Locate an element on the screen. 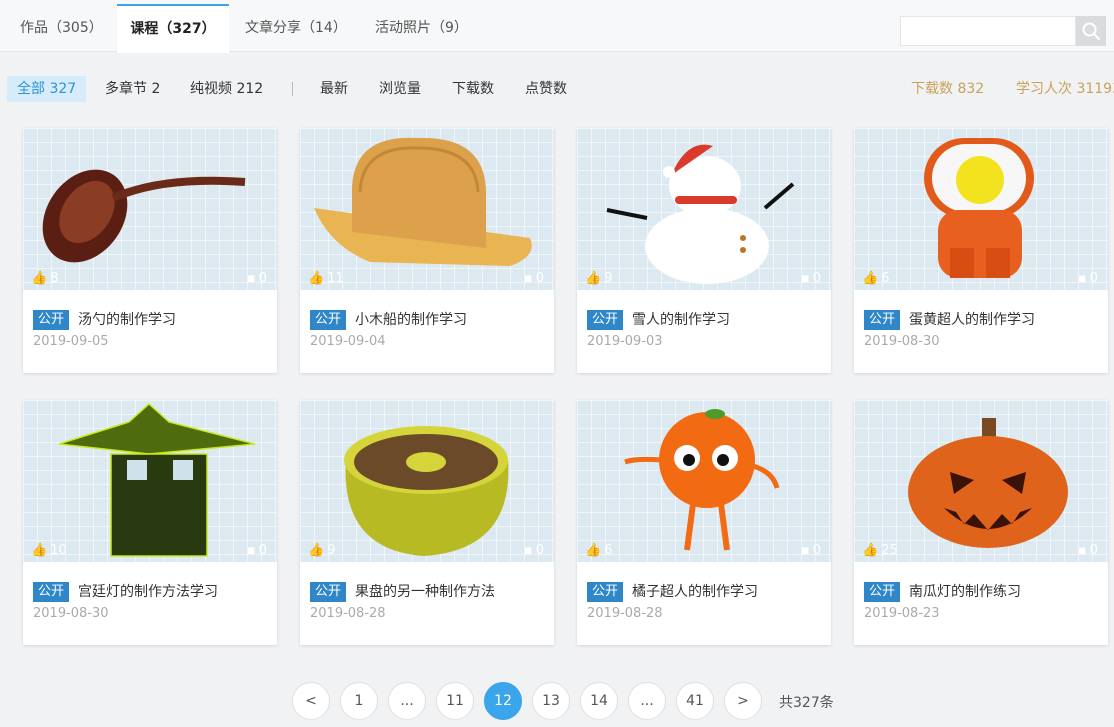 Image resolution: width=1114 pixels, height=727 pixels. page-41: 41 is located at coordinates (695, 701).